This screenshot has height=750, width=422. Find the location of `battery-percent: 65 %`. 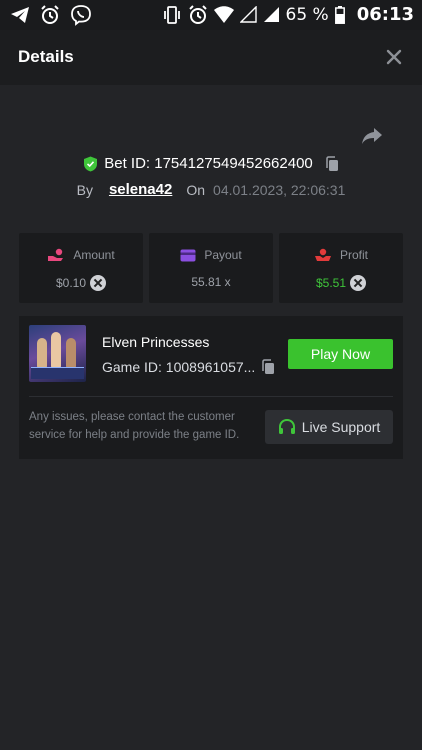

battery-percent: 65 % is located at coordinates (307, 14).